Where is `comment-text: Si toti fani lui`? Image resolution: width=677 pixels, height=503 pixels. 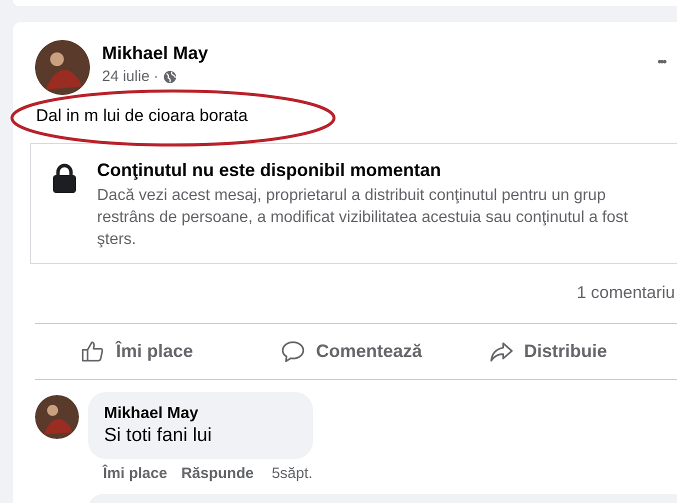 comment-text: Si toti fani lui is located at coordinates (158, 436).